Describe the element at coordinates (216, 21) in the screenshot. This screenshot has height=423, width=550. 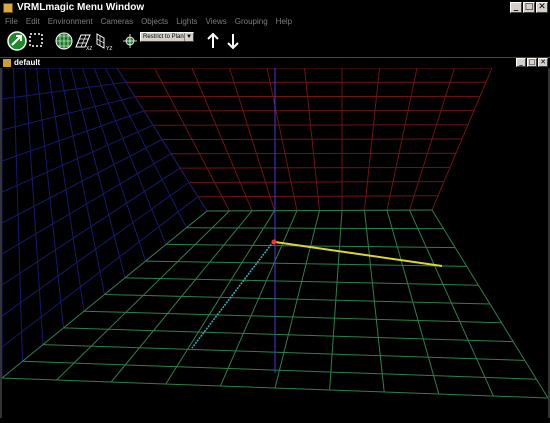
I see `menu-views: Views` at that location.